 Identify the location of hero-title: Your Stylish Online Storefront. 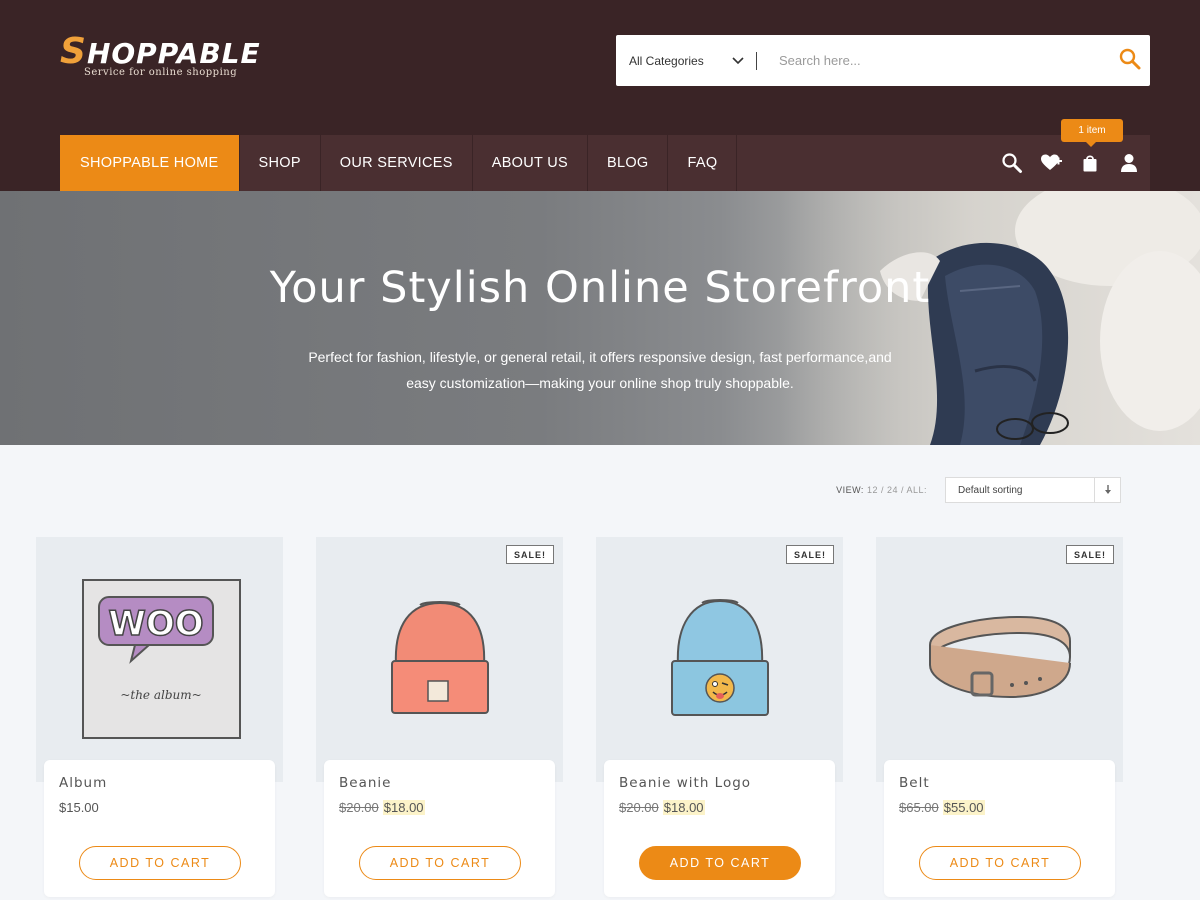
(600, 288).